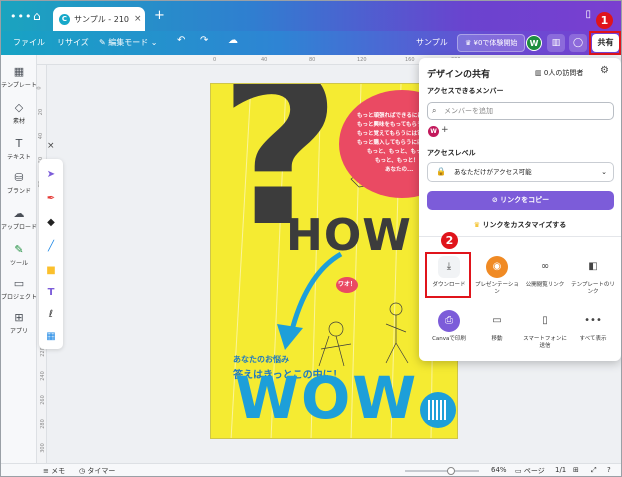  Describe the element at coordinates (594, 470) in the screenshot. I see `fullscreen-icon: ⤢` at that location.